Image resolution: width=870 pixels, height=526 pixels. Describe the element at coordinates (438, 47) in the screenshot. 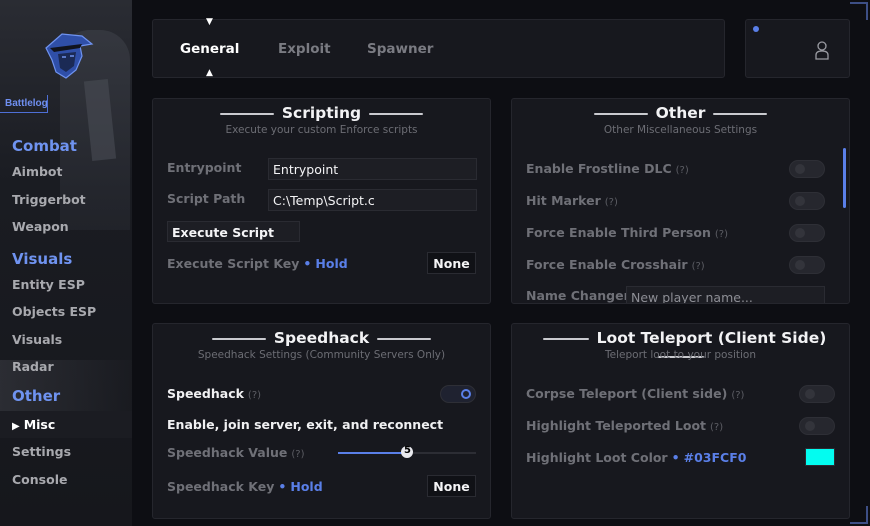

I see `tab-bar: ▼ General ▲ Exploit Spawner` at that location.